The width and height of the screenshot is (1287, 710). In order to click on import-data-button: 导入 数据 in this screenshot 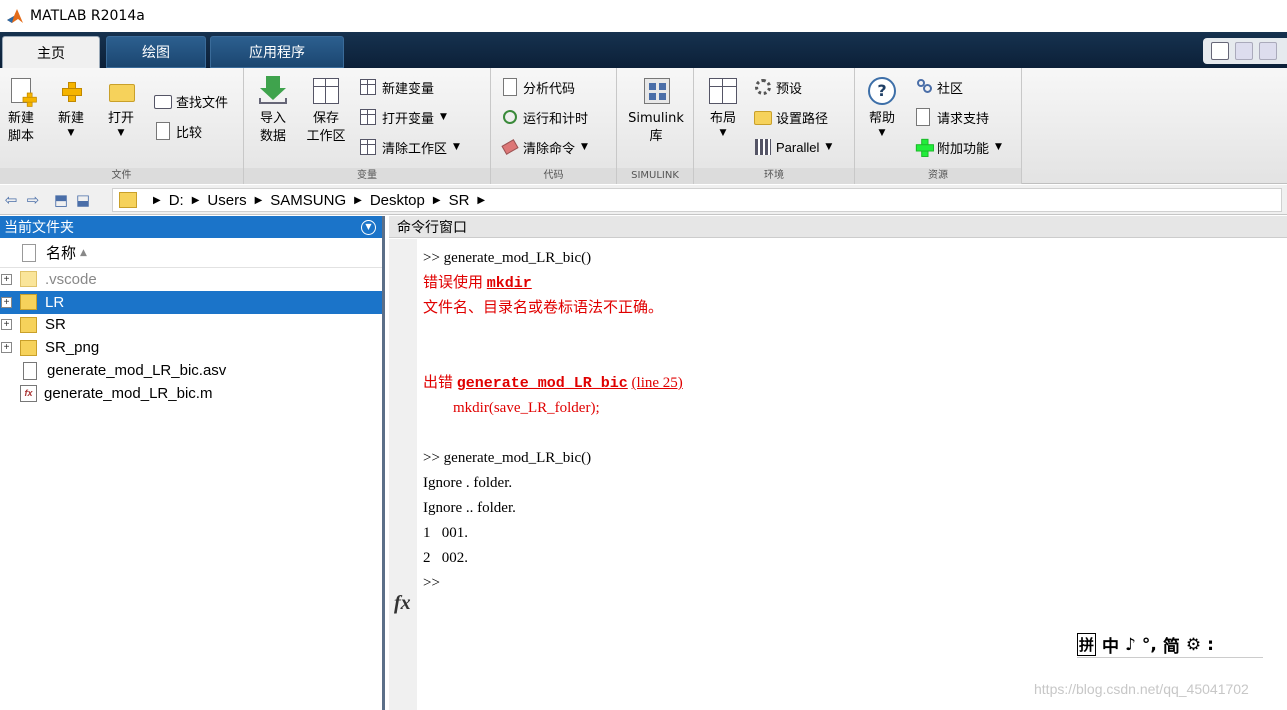, I will do `click(273, 111)`.